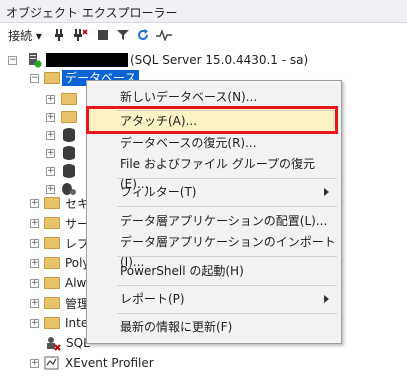 Image resolution: width=407 pixels, height=392 pixels. I want to click on tree-node-replication: + レプ, so click(59, 243).